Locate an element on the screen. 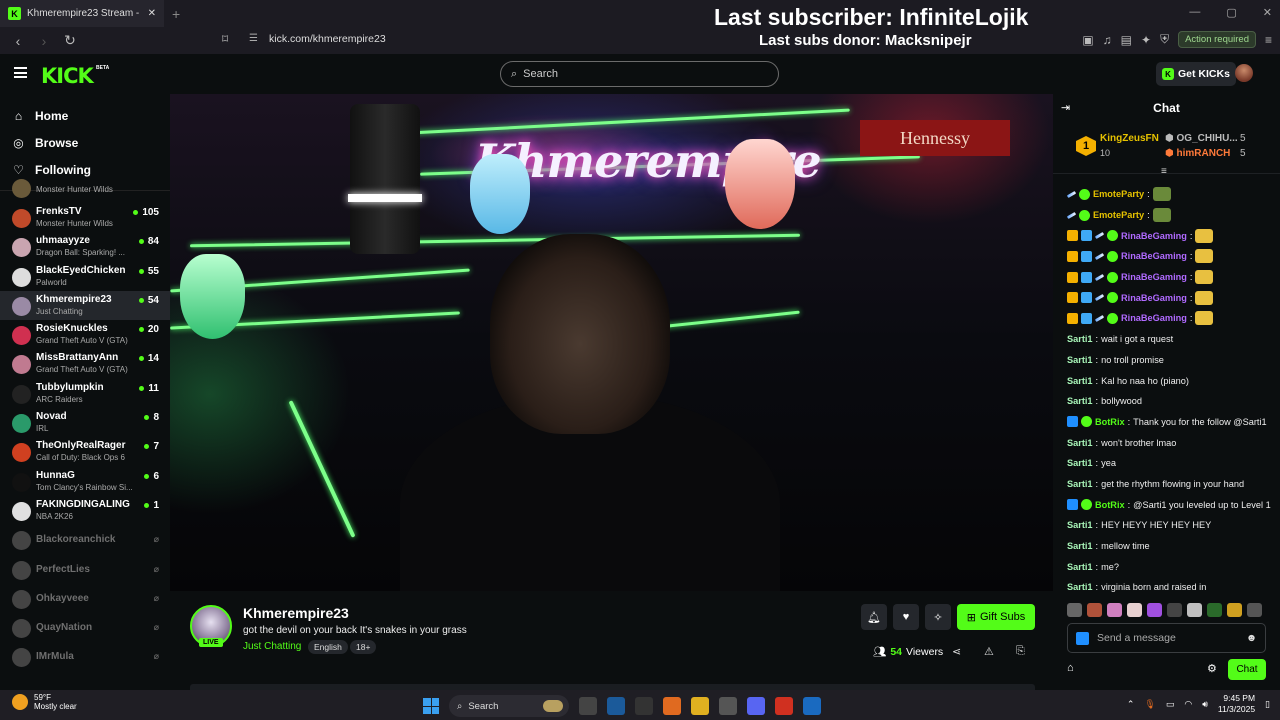  brave-browser-icon is located at coordinates (784, 706).